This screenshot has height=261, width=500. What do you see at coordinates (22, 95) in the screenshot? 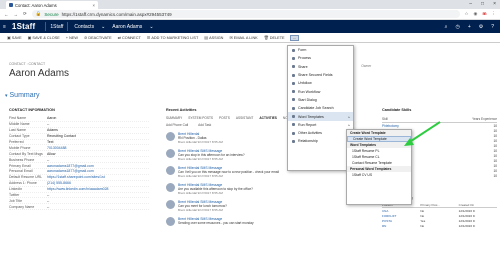
I see `summary-section-toggle: ▾ Summary` at bounding box center [22, 95].